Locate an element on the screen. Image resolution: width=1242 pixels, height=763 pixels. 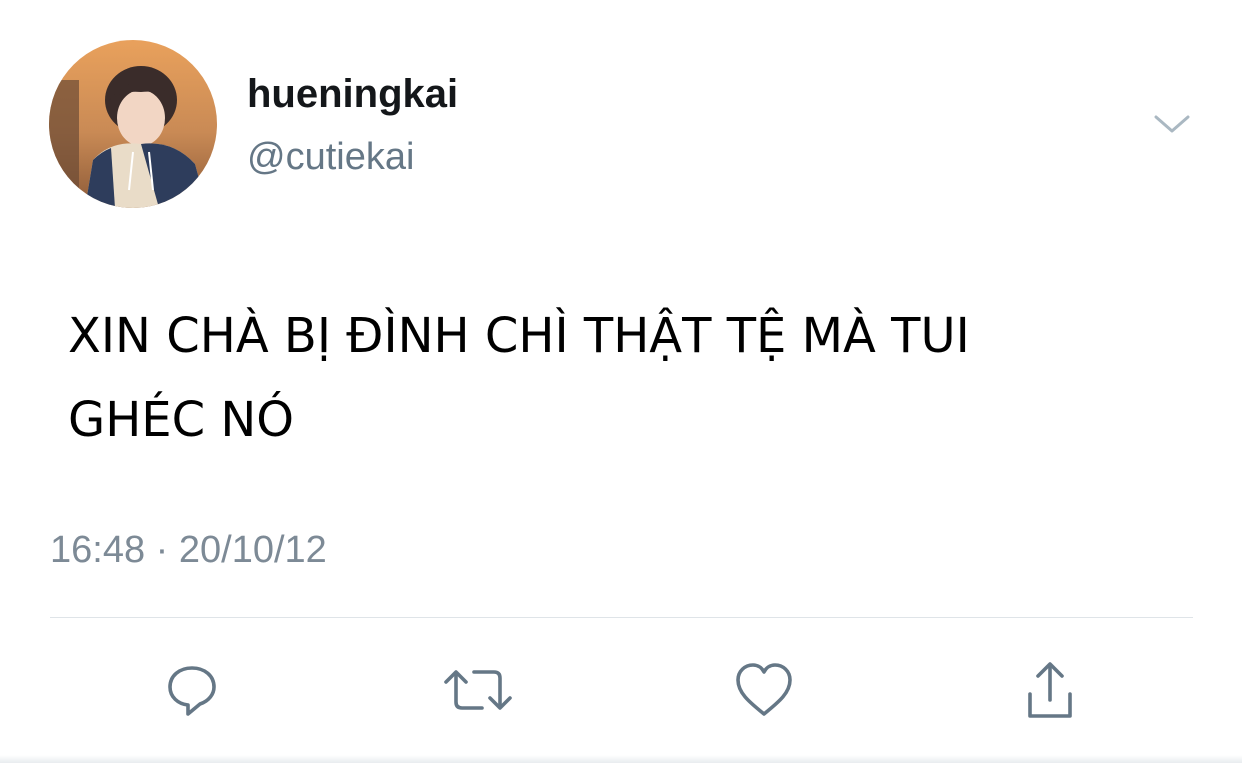
avatar-photo is located at coordinates (133, 124).